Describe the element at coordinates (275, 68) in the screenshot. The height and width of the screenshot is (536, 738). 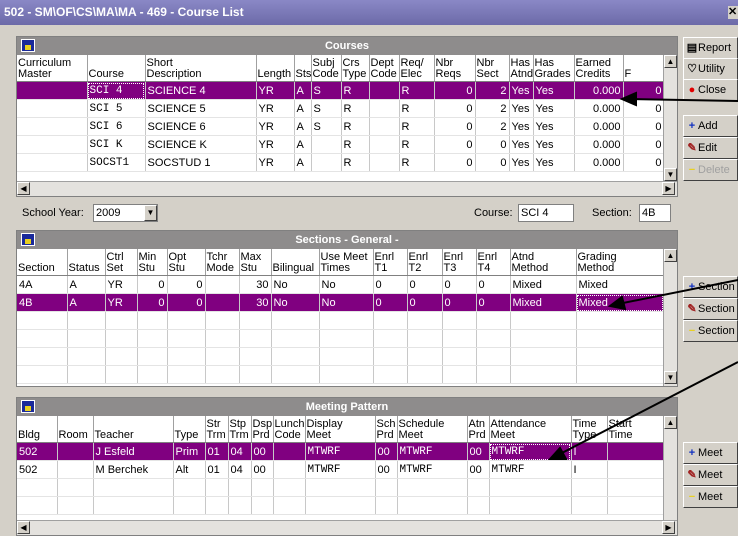
I see `column-header: Length` at that location.